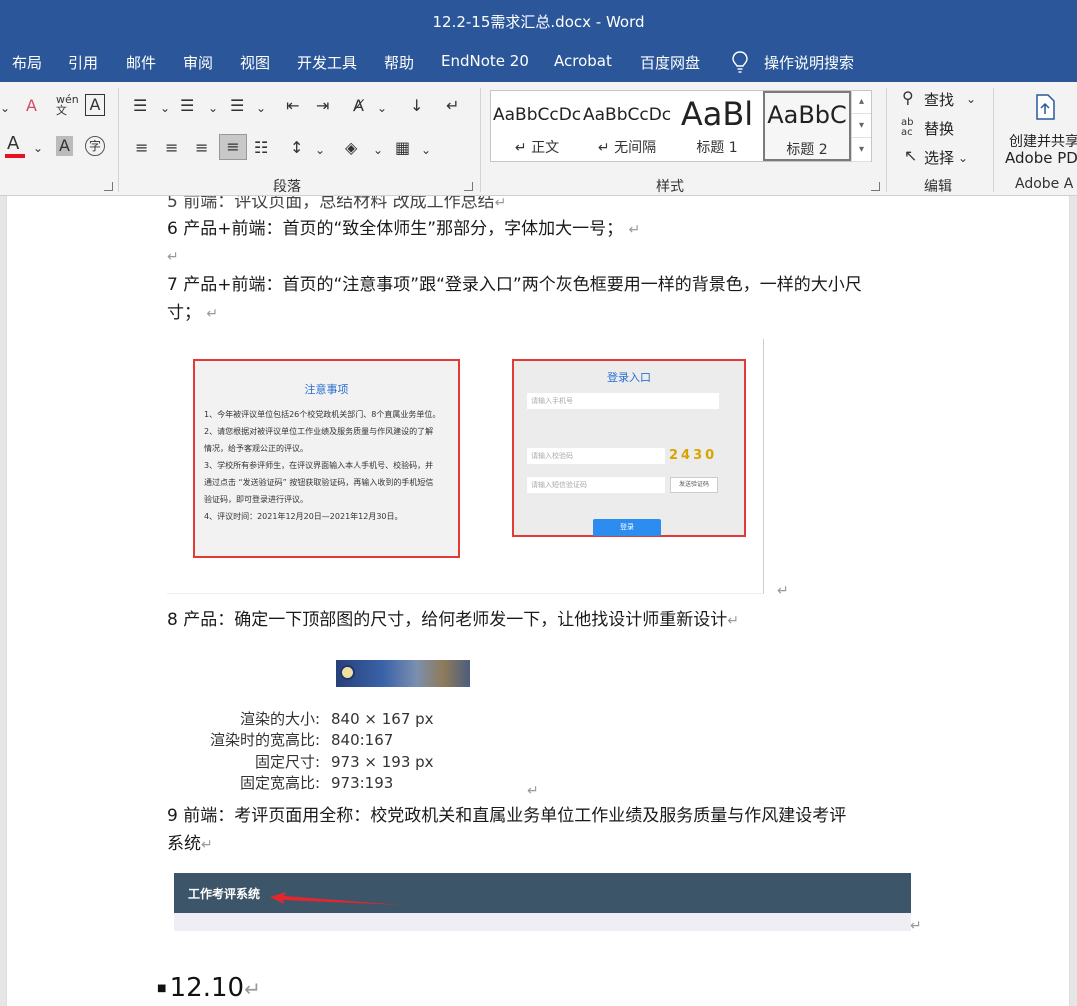 The width and height of the screenshot is (1077, 1006). I want to click on line-text: 5 前端：评议页面，总结材料 改成工作总结, so click(331, 204).